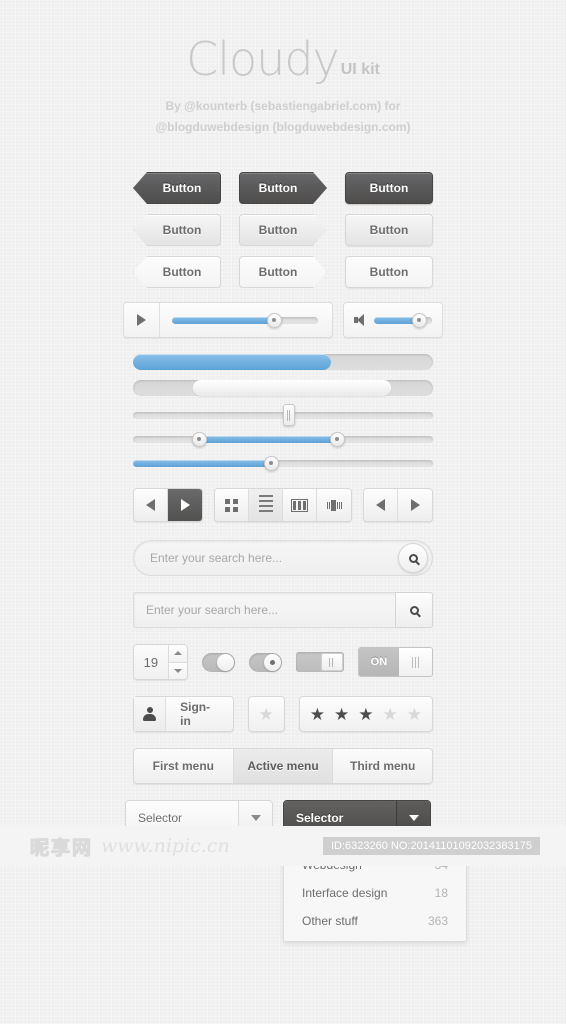  I want to click on player-progress-track, so click(245, 320).